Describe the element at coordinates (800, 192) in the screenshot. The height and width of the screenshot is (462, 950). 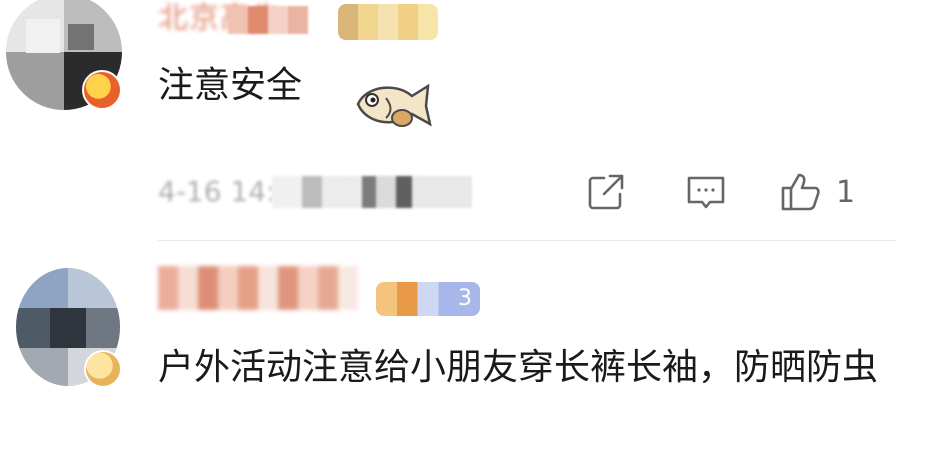
I see `thumbs-up-icon` at that location.